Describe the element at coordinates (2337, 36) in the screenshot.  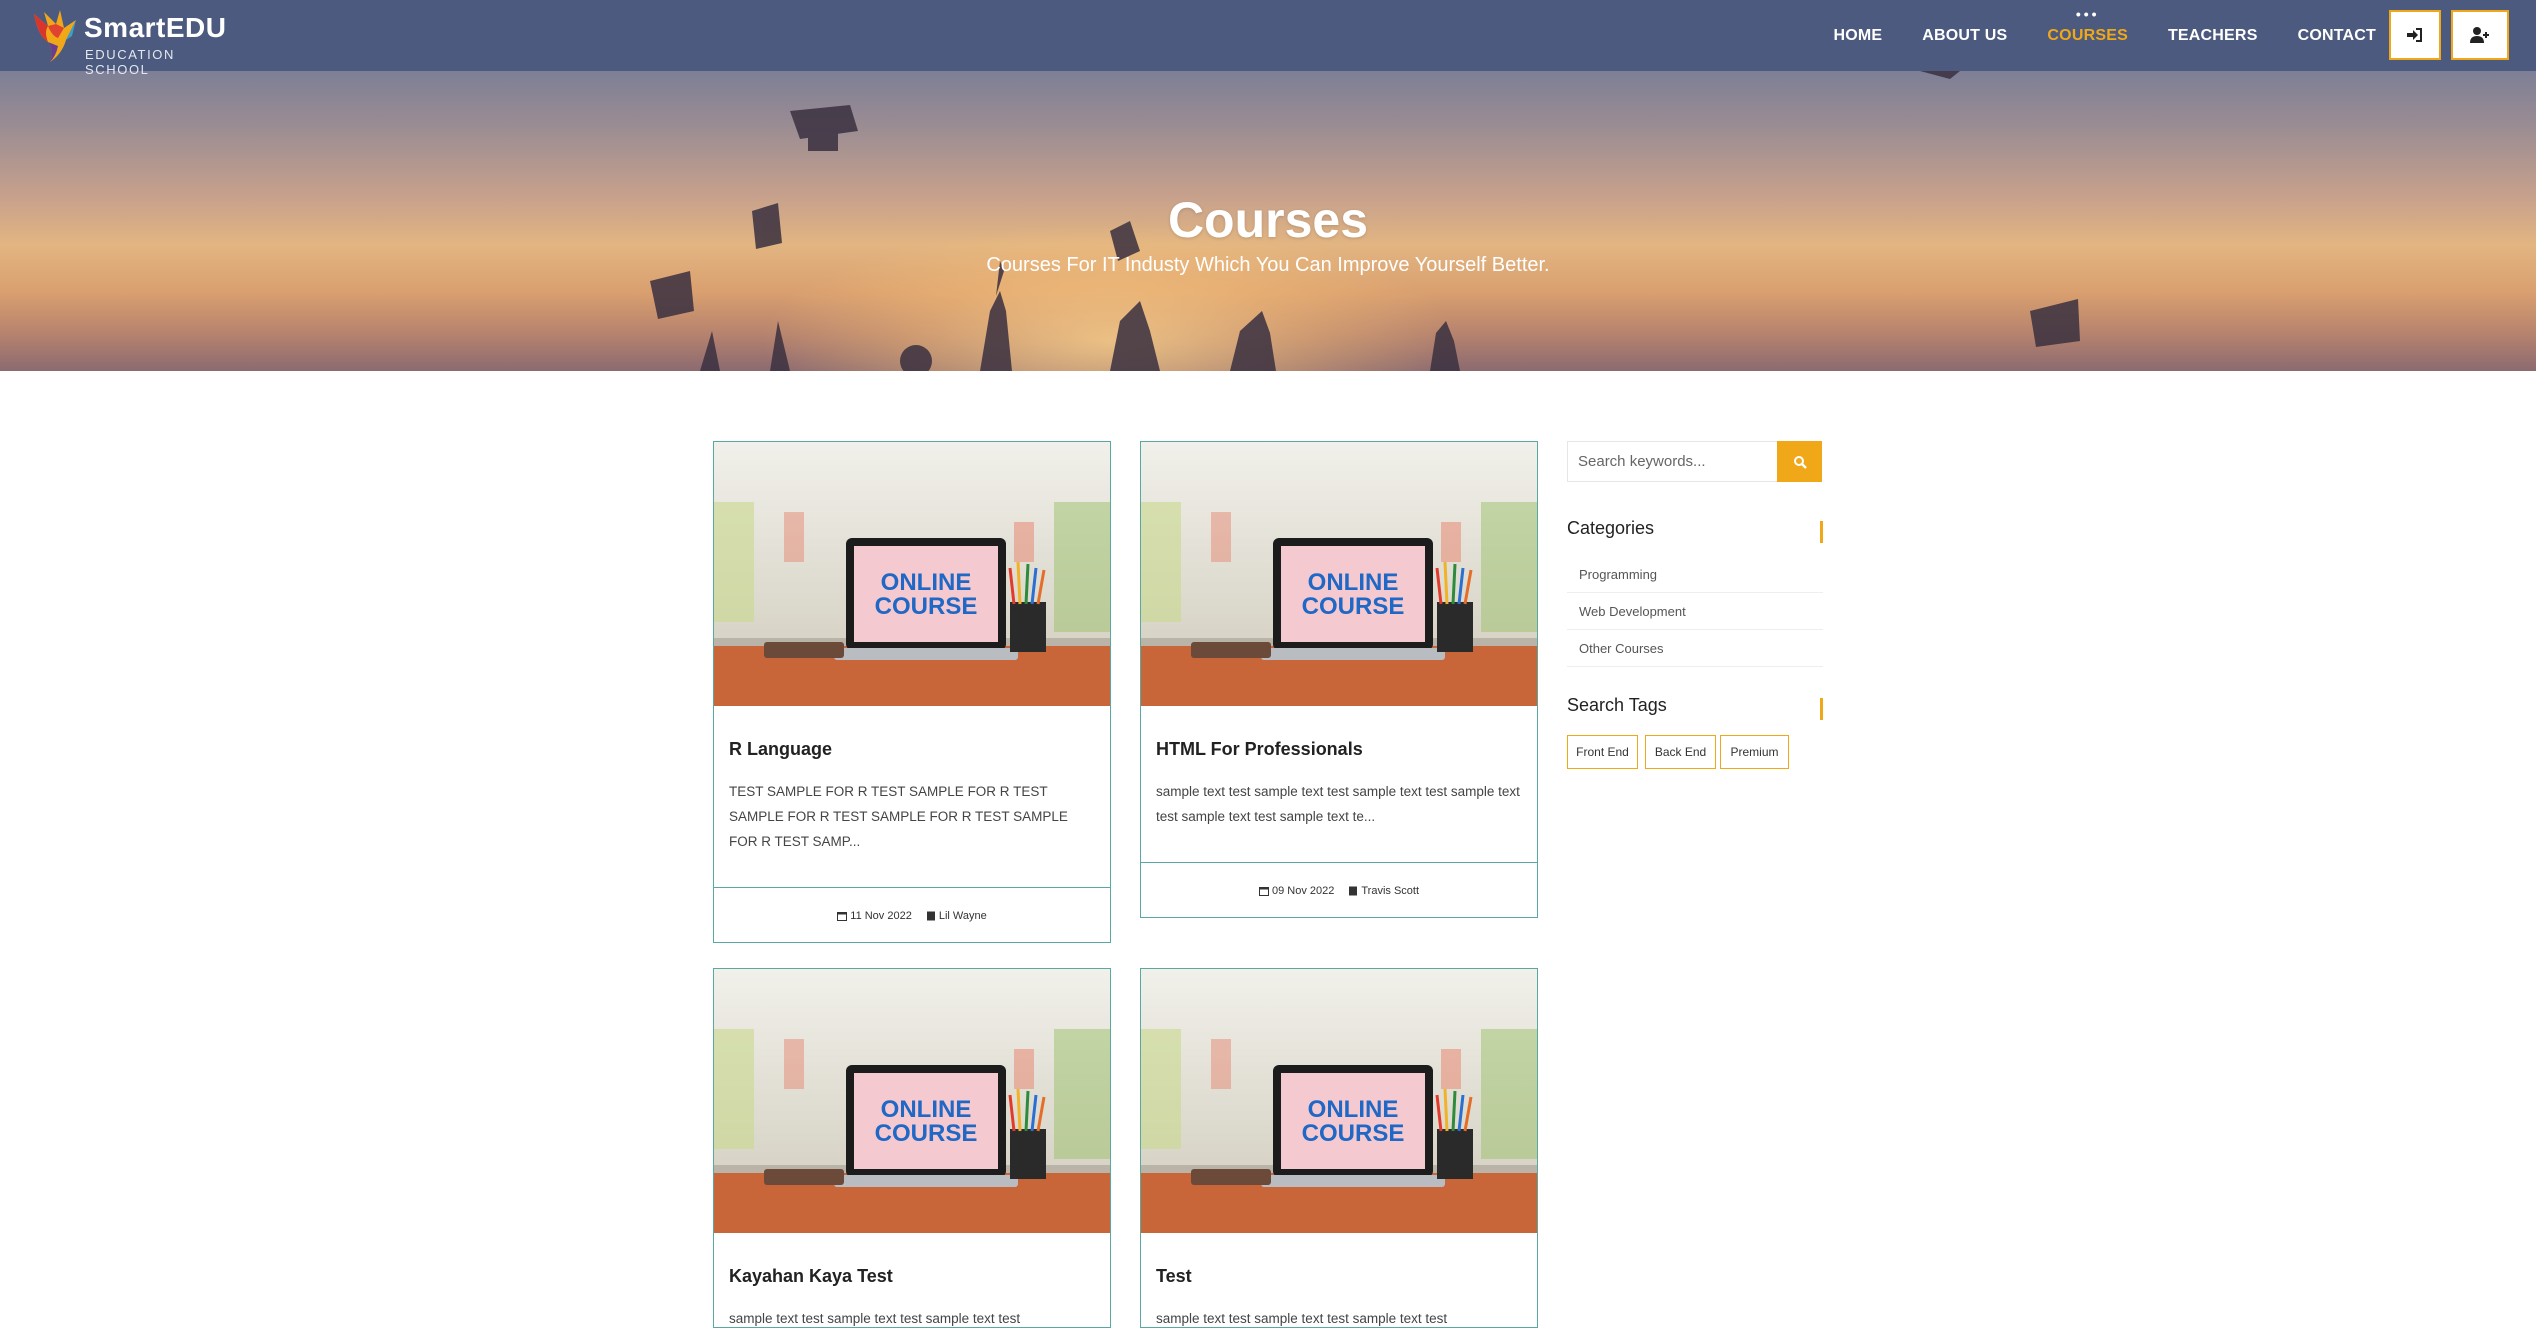
I see `nav-contact: CONTACT` at that location.